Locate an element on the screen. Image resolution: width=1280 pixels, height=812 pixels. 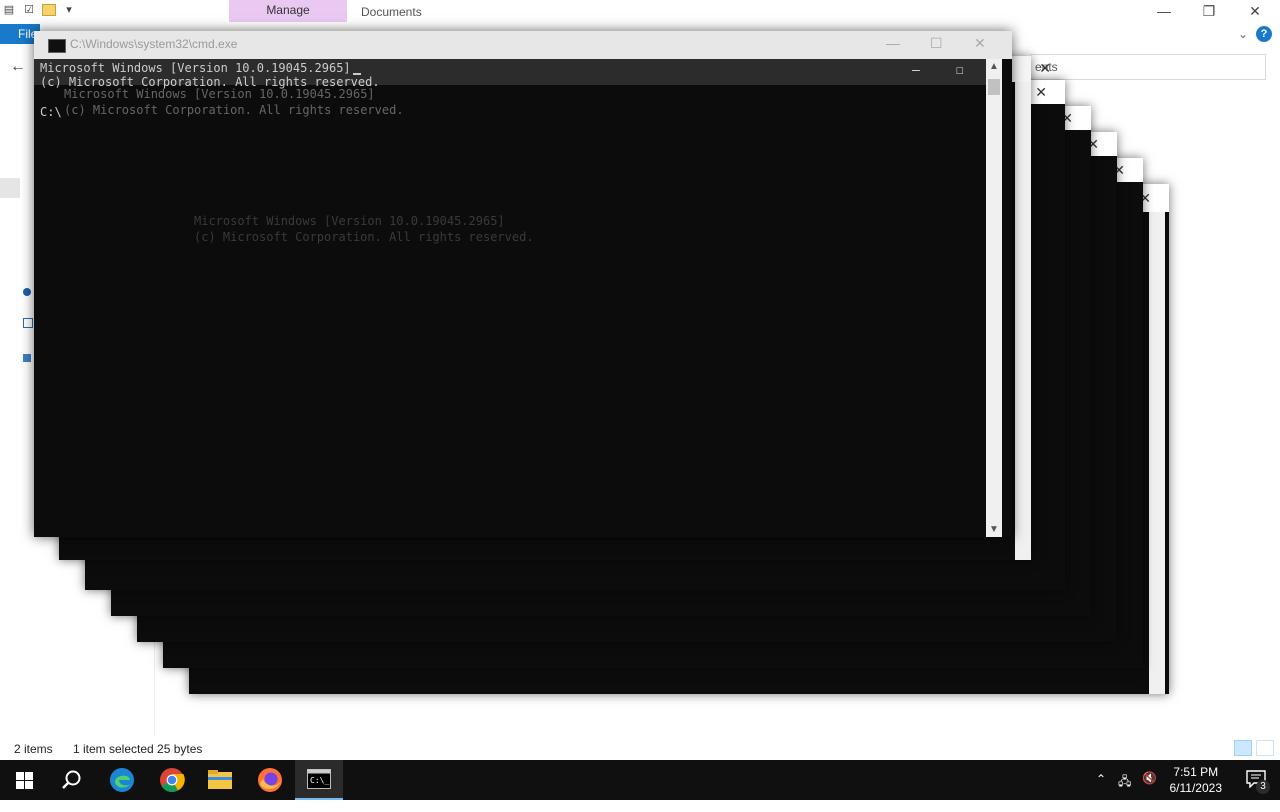
customize-toolbar-icon: ▾ is located at coordinates (69, 10).